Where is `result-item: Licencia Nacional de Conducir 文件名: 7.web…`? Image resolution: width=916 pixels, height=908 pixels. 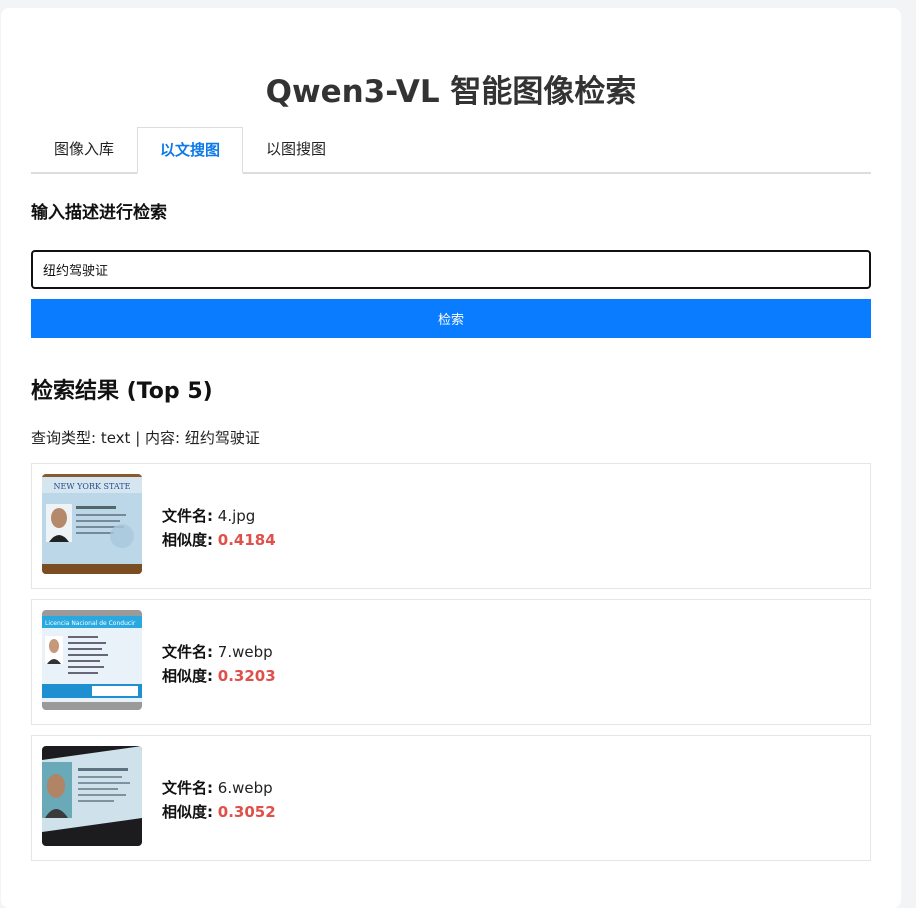 result-item: Licencia Nacional de Conducir 文件名: 7.web… is located at coordinates (451, 662).